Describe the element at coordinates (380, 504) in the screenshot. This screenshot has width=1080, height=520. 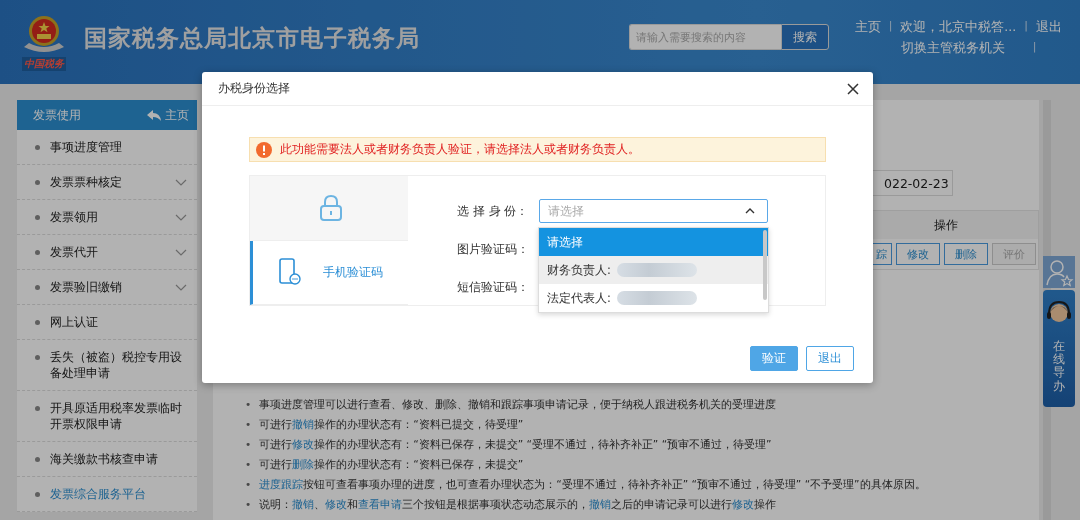
I see `note-link: 查看申请` at that location.